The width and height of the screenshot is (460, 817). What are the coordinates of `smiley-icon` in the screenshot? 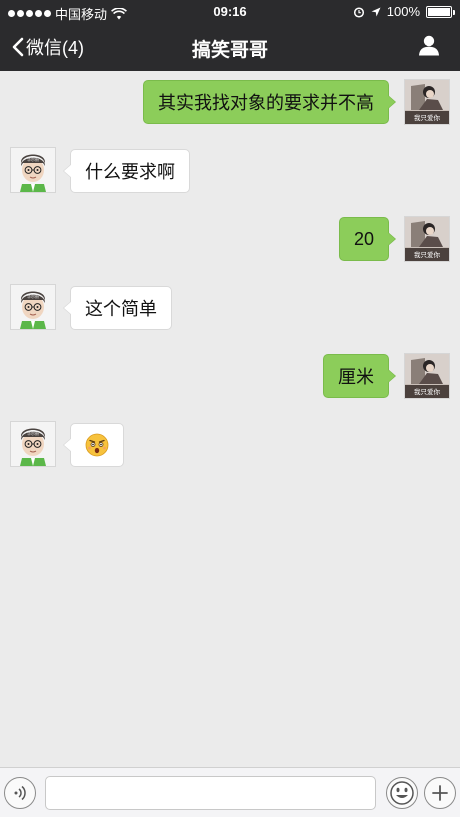 It's located at (402, 793).